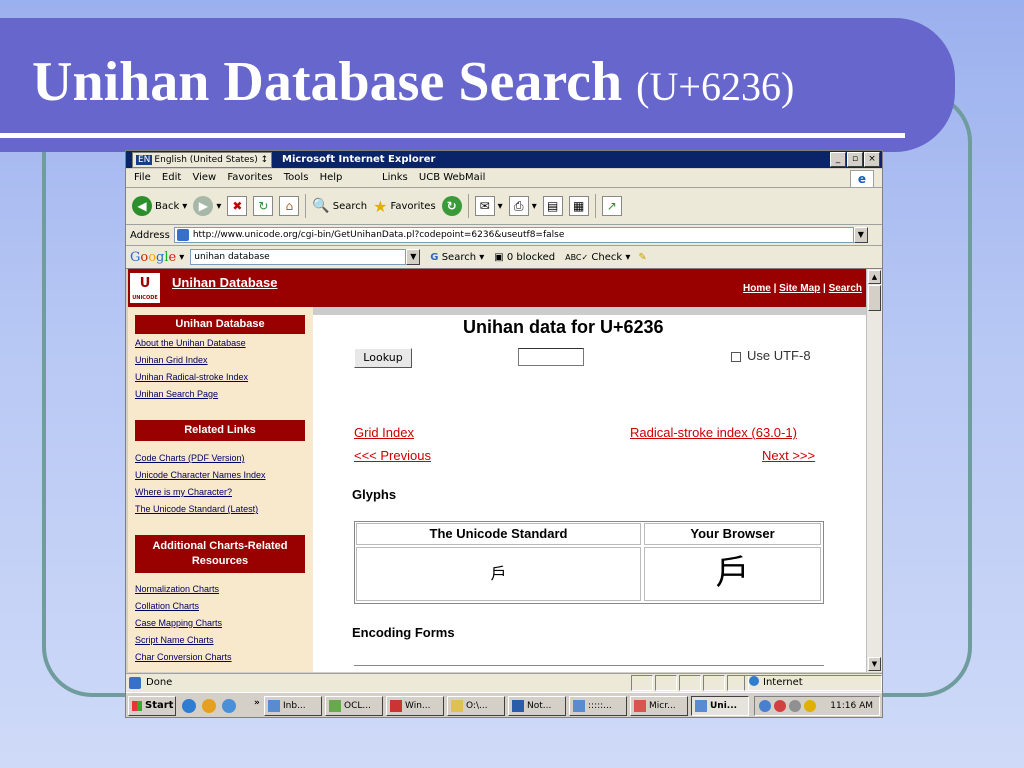 This screenshot has width=1024, height=768. I want to click on nav-link-search-page: Unihan Search Page, so click(176, 394).